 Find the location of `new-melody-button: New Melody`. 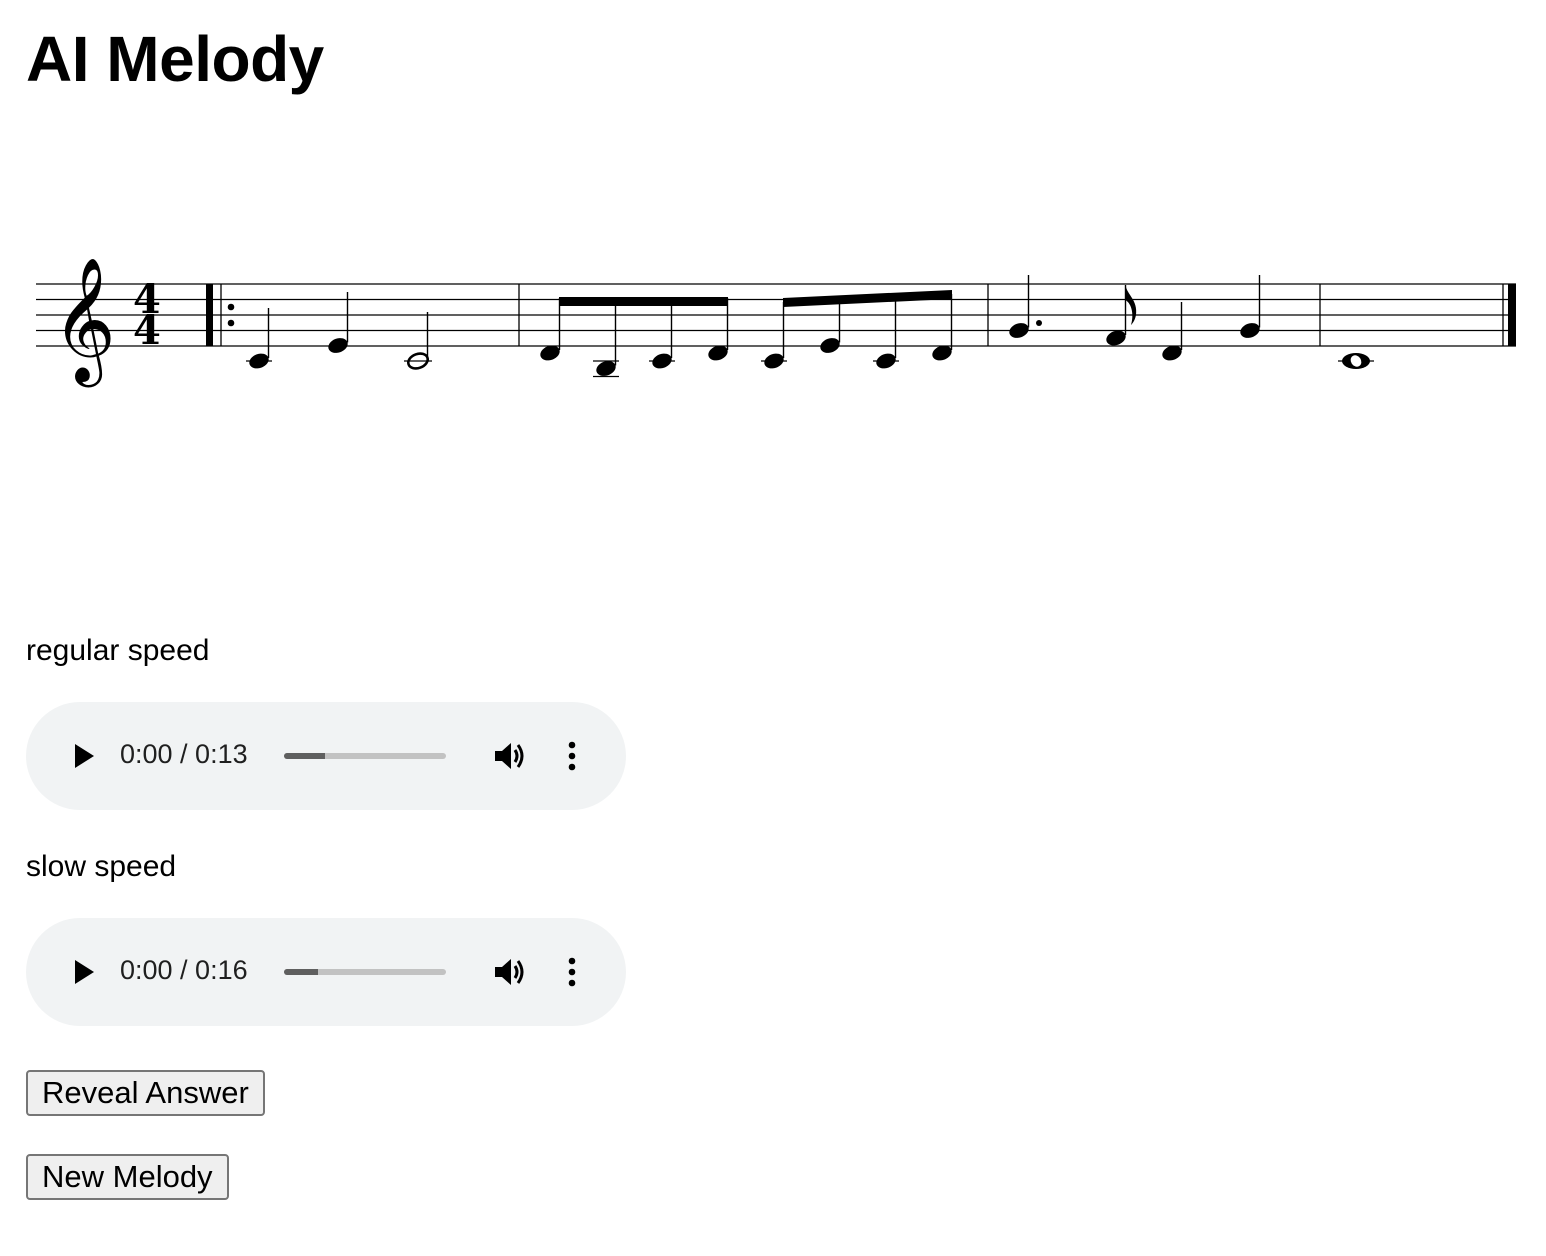

new-melody-button: New Melody is located at coordinates (127, 1177).